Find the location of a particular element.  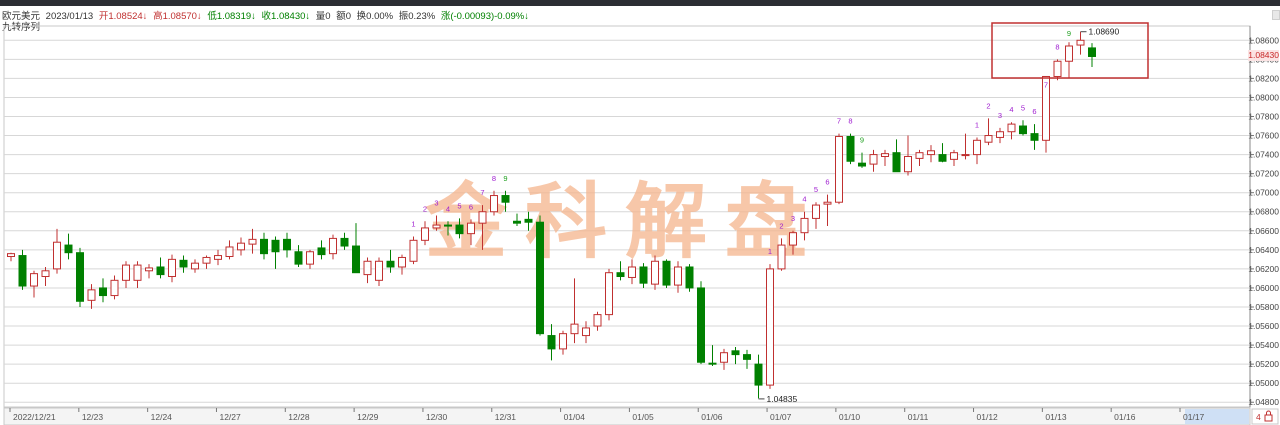

x-tick-label: 12/23 is located at coordinates (93, 417).